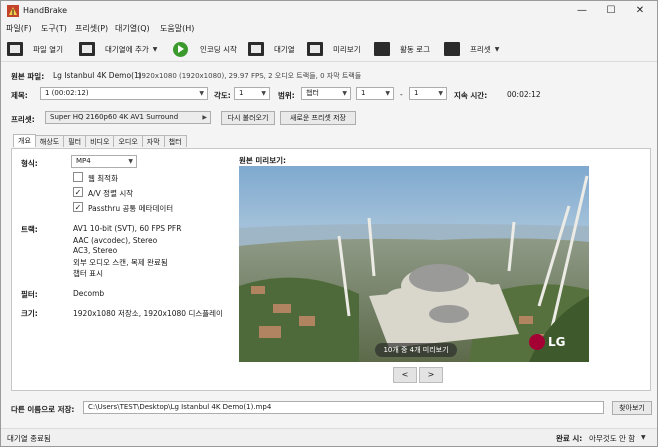  I want to click on angle-value: 1, so click(241, 93).